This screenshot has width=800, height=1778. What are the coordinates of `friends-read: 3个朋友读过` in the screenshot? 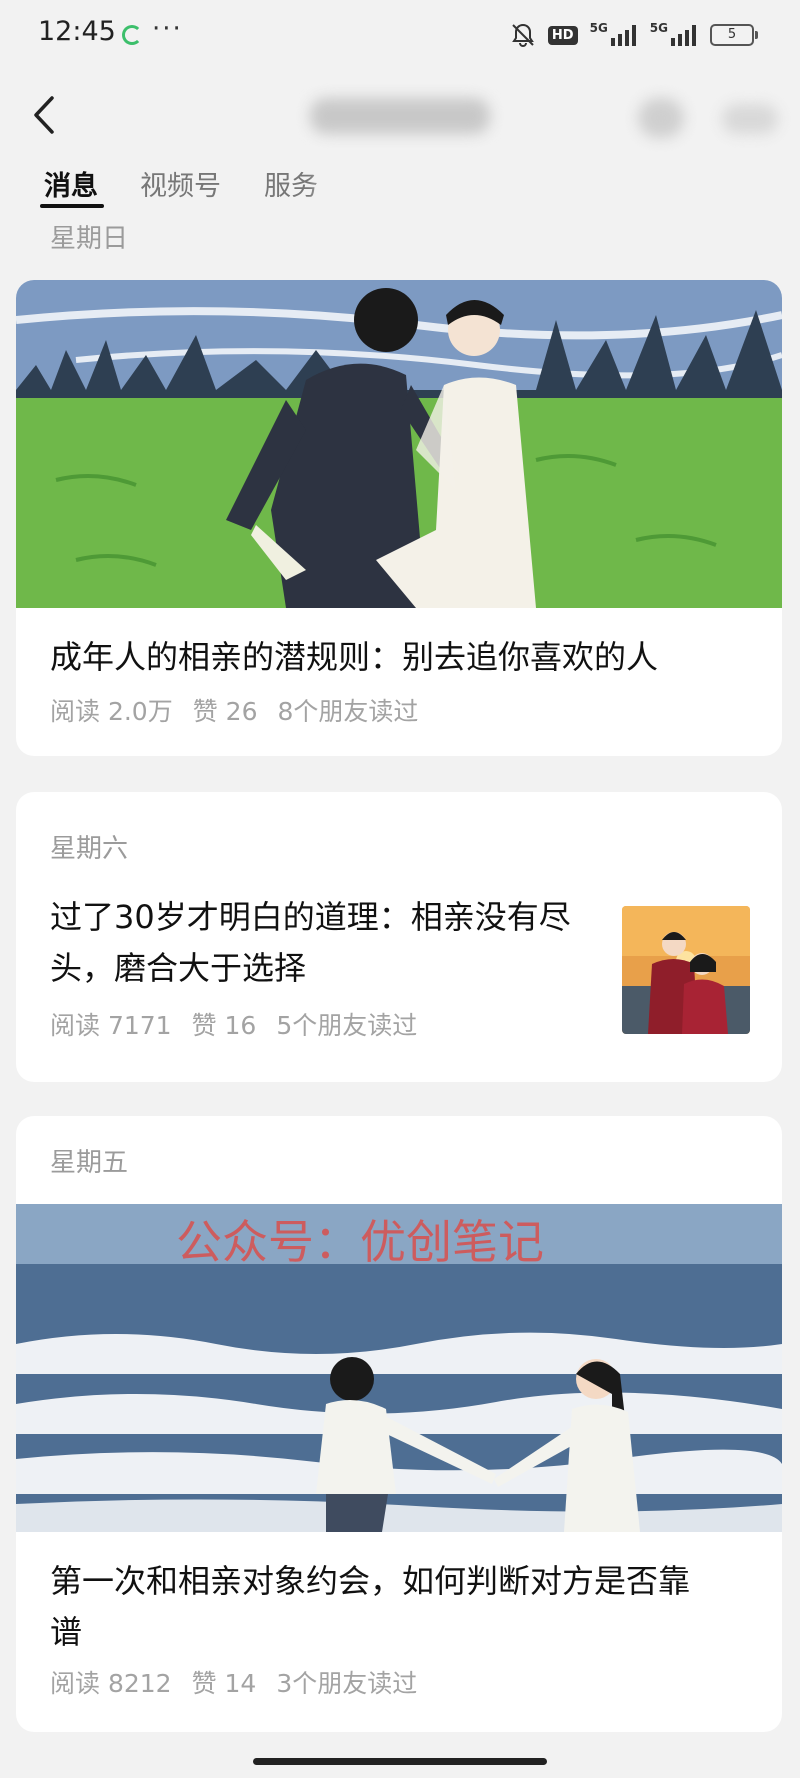 It's located at (347, 1683).